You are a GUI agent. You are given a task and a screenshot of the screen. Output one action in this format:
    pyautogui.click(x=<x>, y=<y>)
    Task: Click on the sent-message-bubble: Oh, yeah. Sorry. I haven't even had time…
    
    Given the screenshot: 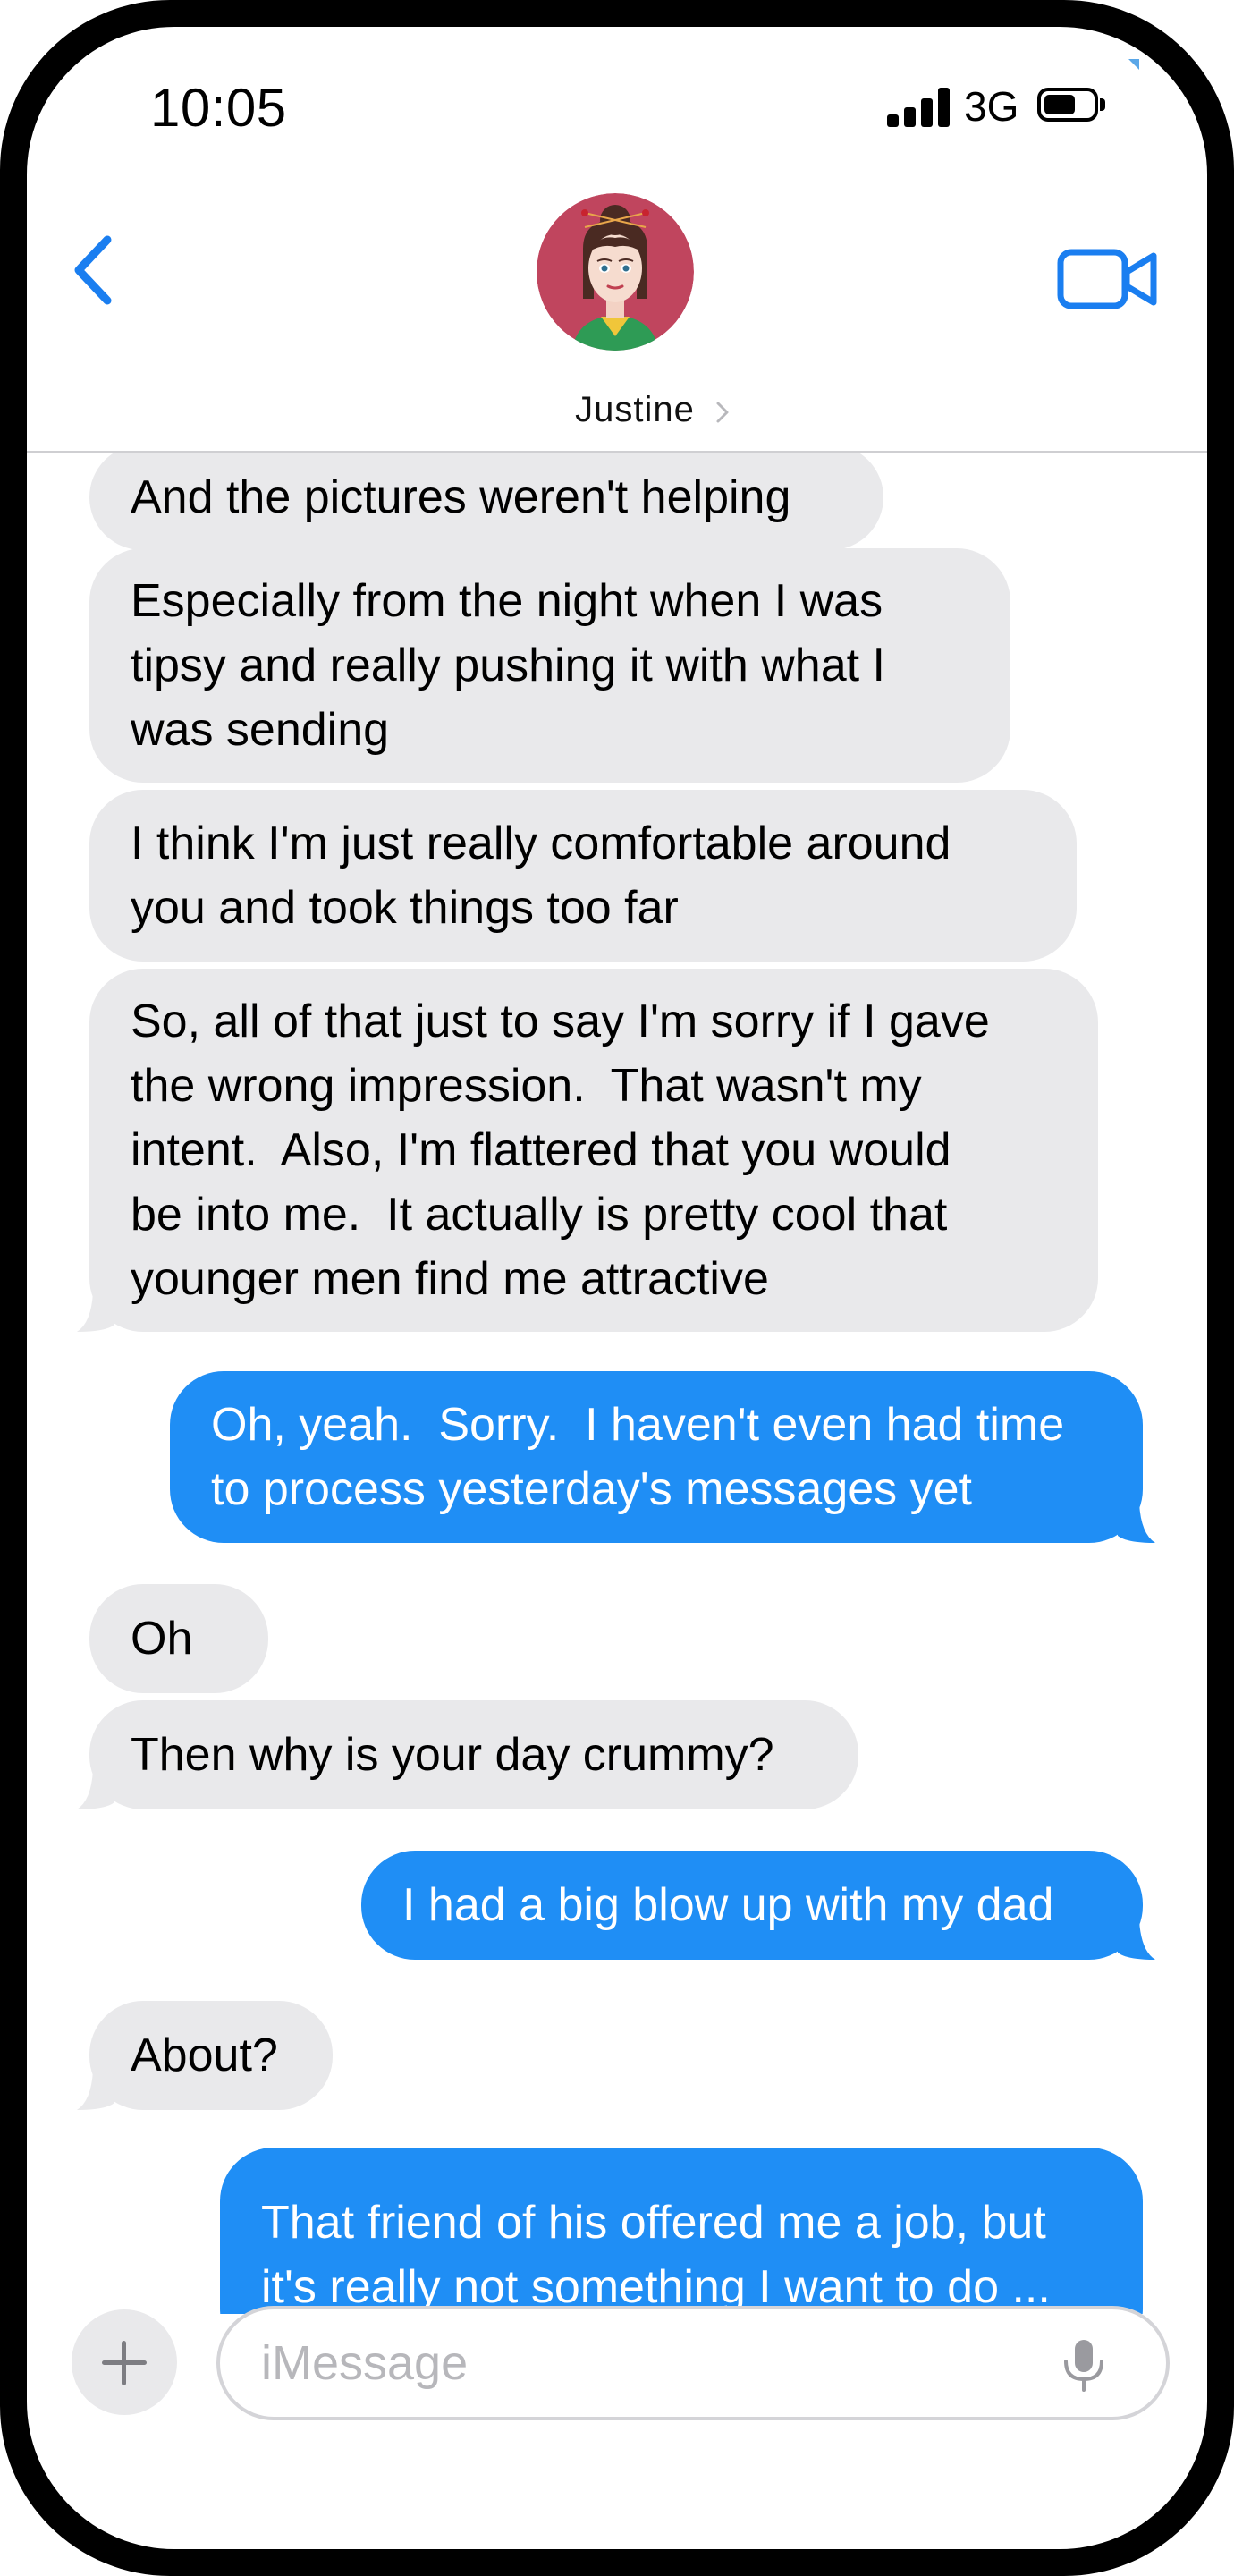 What is the action you would take?
    pyautogui.click(x=656, y=1457)
    